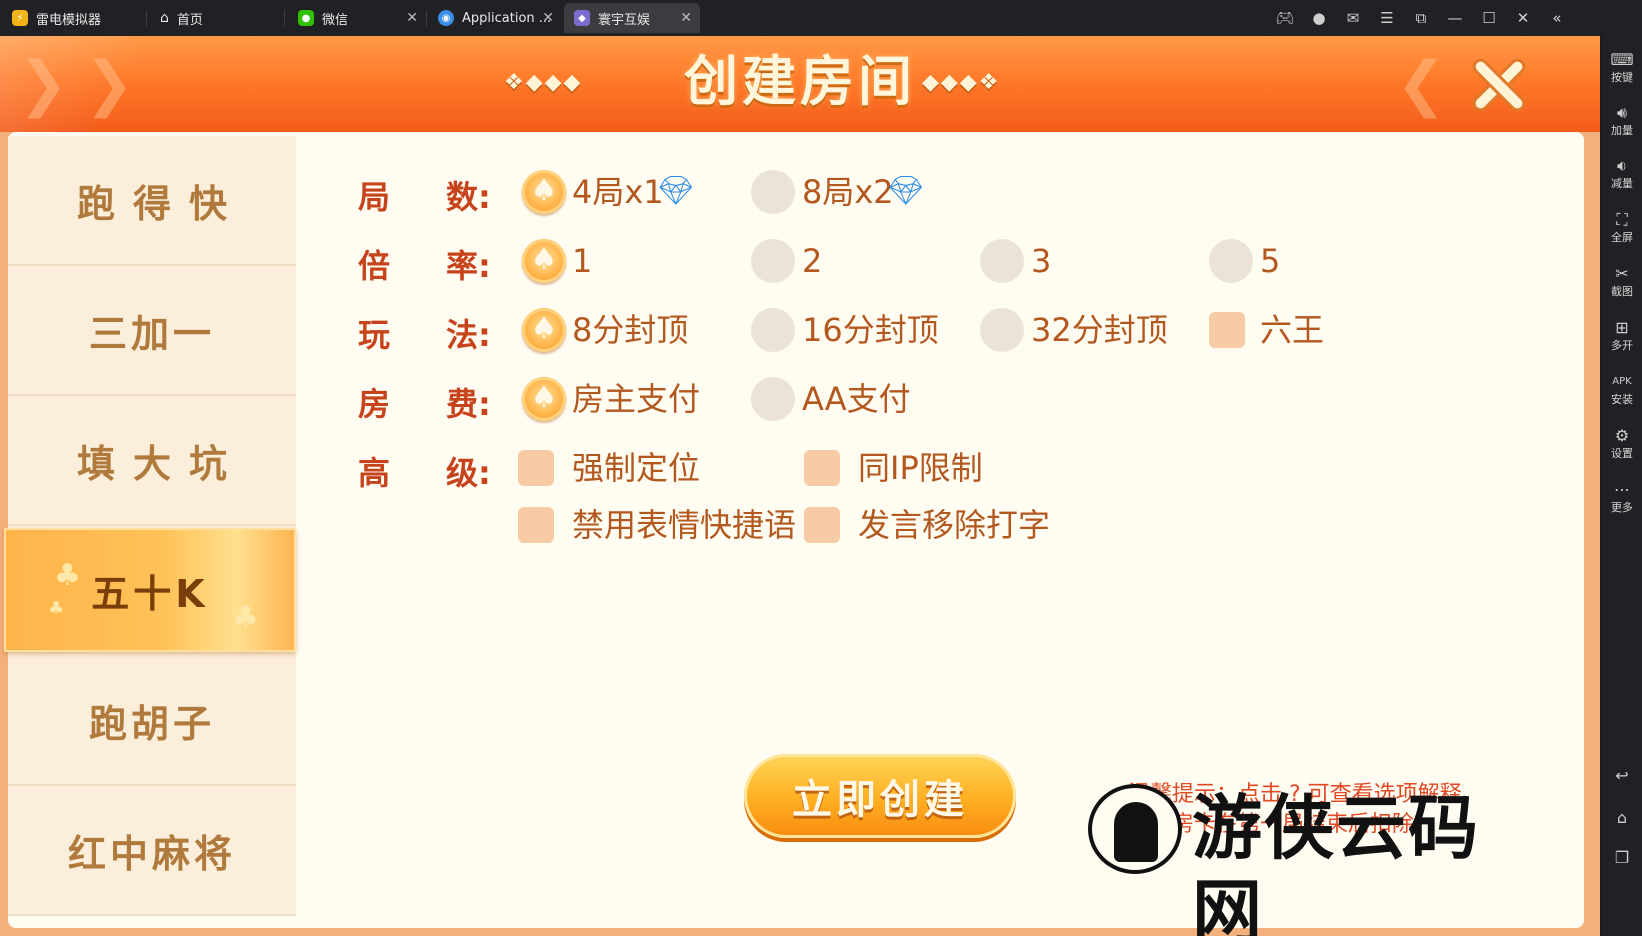 Image resolution: width=1642 pixels, height=936 pixels. Describe the element at coordinates (848, 192) in the screenshot. I see `rounds-8-label: 8局x2` at that location.